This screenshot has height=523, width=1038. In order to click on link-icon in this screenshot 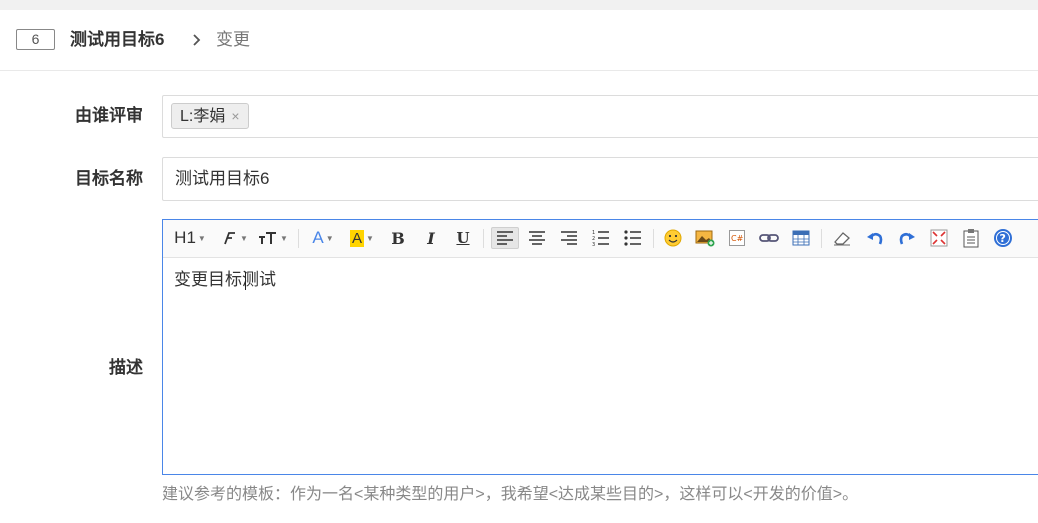, I will do `click(769, 238)`.